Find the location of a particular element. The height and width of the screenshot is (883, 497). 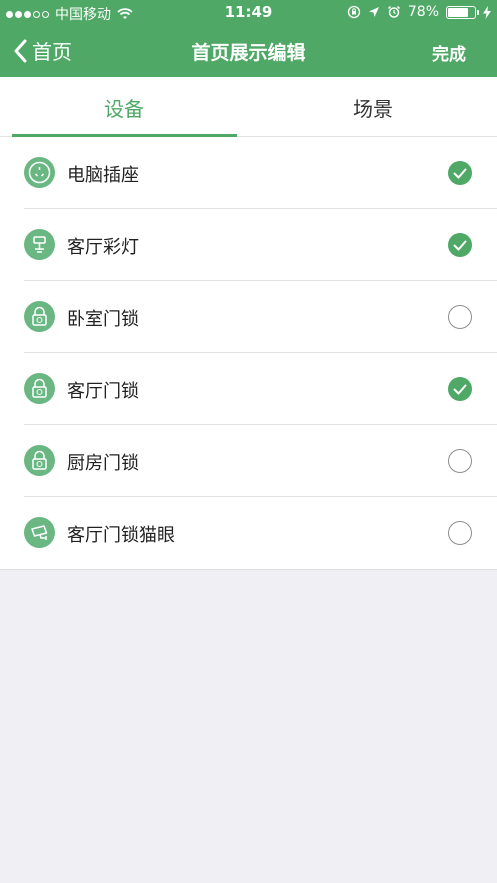

device-row: 卧室门锁 is located at coordinates (248, 317).